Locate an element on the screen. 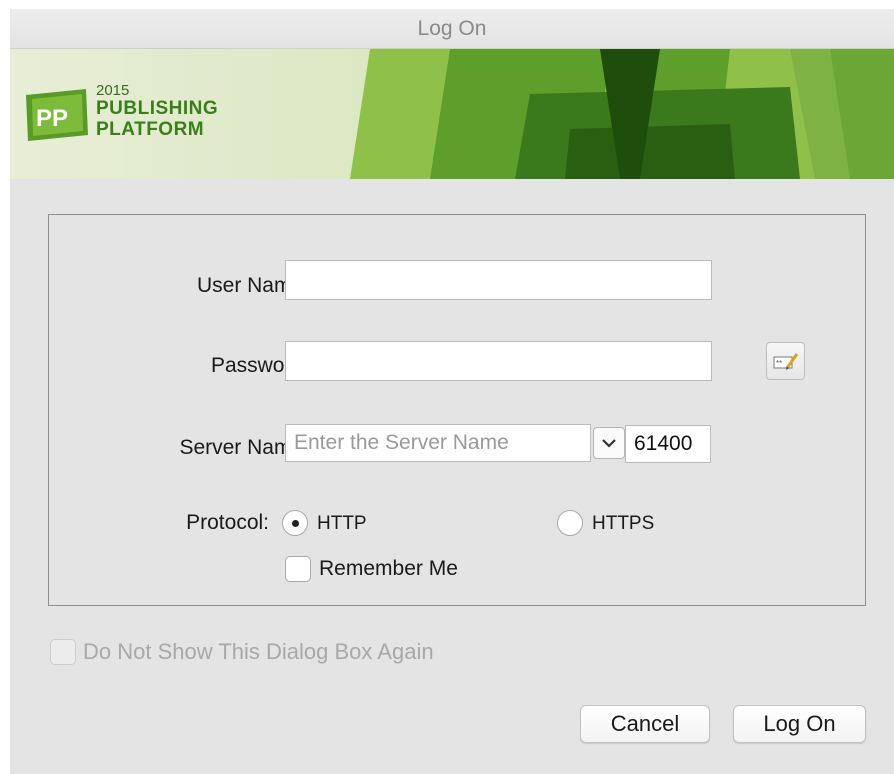 The image size is (894, 774). password-manager-button: ** is located at coordinates (785, 361).